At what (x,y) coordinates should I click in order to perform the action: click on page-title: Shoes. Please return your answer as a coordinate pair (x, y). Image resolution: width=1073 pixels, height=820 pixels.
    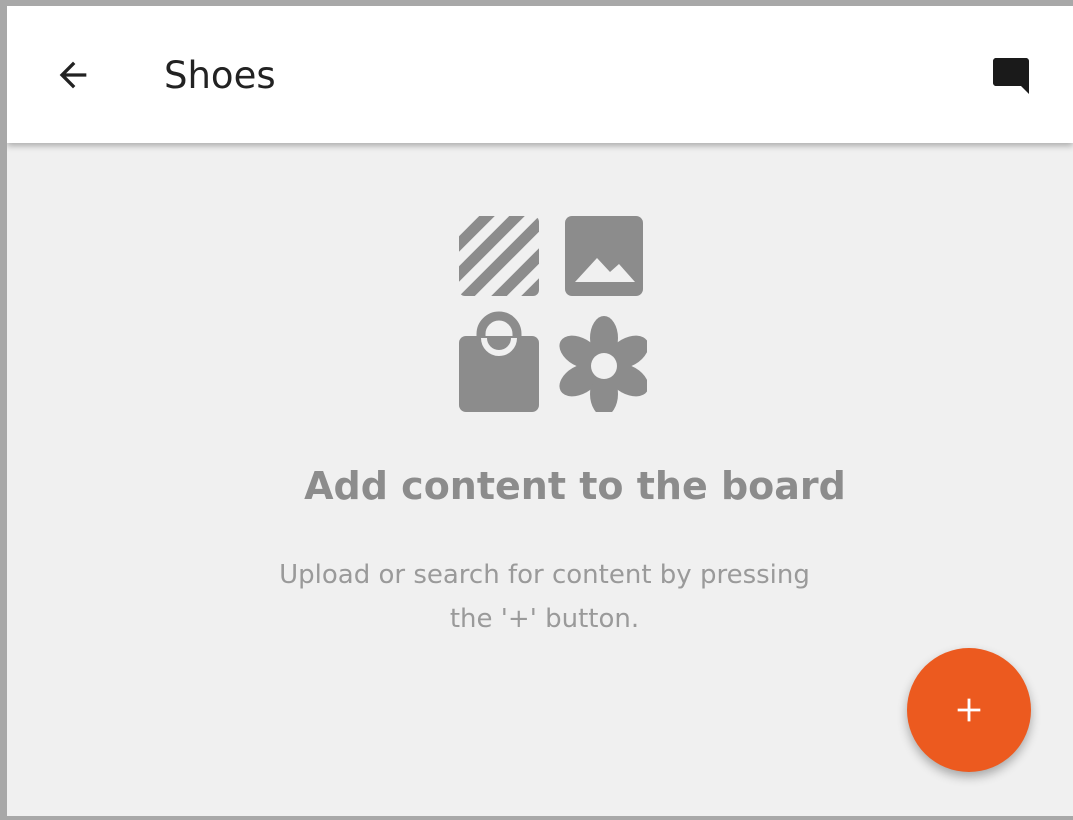
    Looking at the image, I should click on (220, 75).